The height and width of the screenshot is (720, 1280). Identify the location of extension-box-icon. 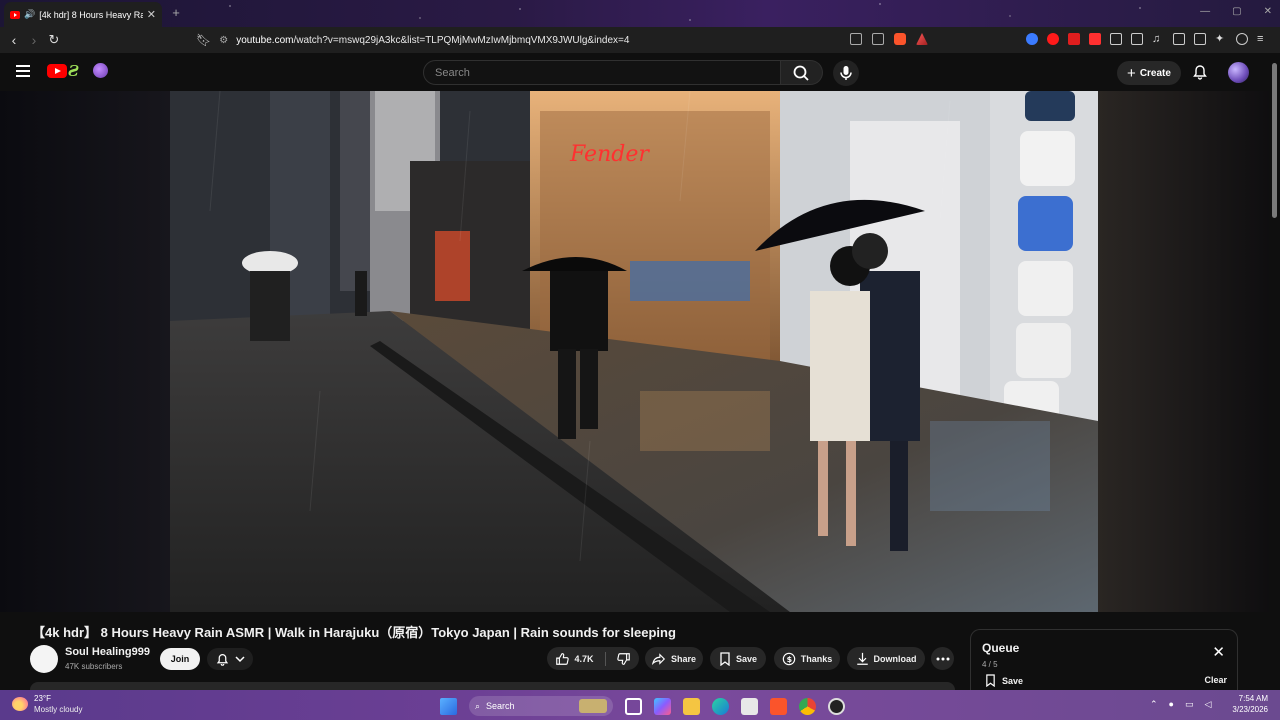
(1137, 39).